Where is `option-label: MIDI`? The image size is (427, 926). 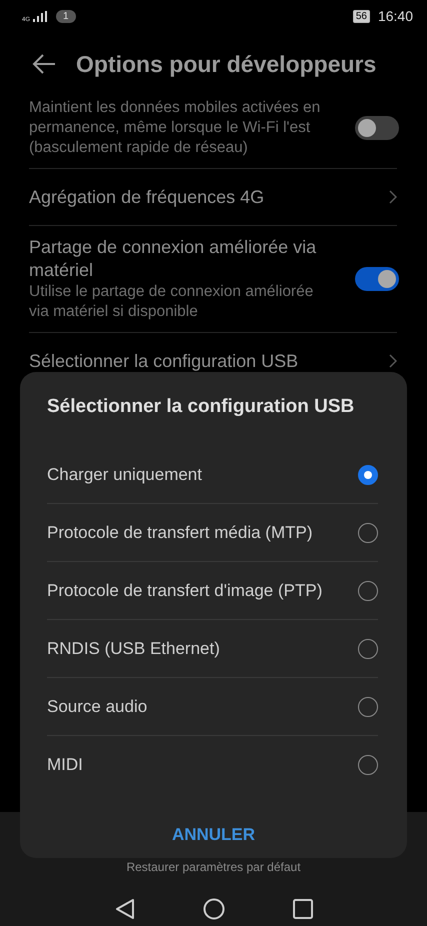 option-label: MIDI is located at coordinates (65, 765).